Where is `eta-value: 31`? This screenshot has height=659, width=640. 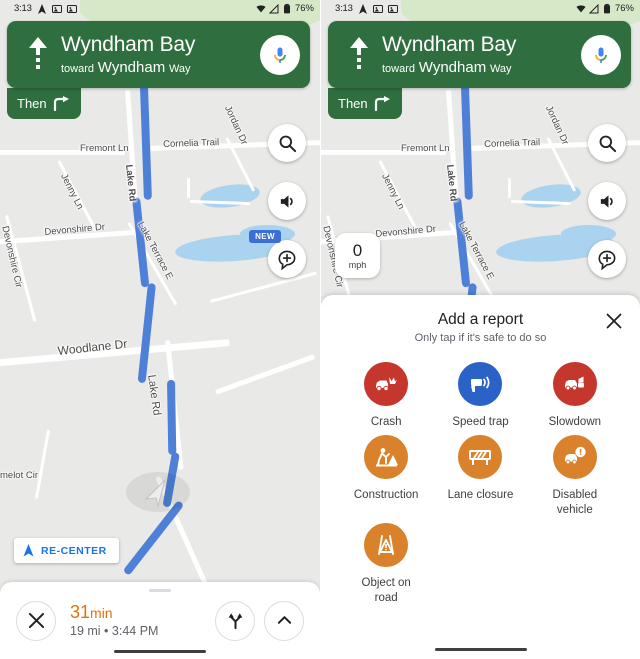 eta-value: 31 is located at coordinates (80, 611).